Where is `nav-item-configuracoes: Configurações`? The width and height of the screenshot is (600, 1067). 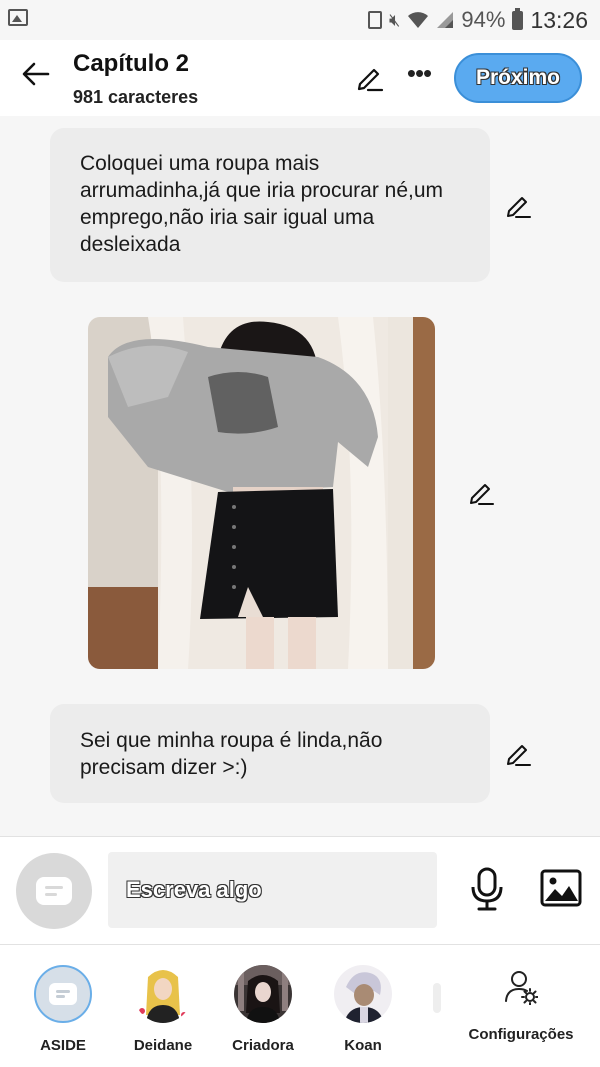
nav-item-configuracoes: Configurações is located at coordinates (521, 1006).